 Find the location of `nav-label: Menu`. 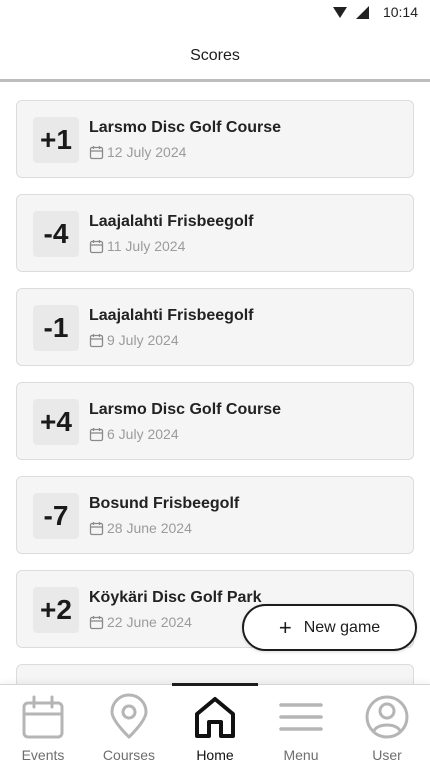

nav-label: Menu is located at coordinates (301, 755).